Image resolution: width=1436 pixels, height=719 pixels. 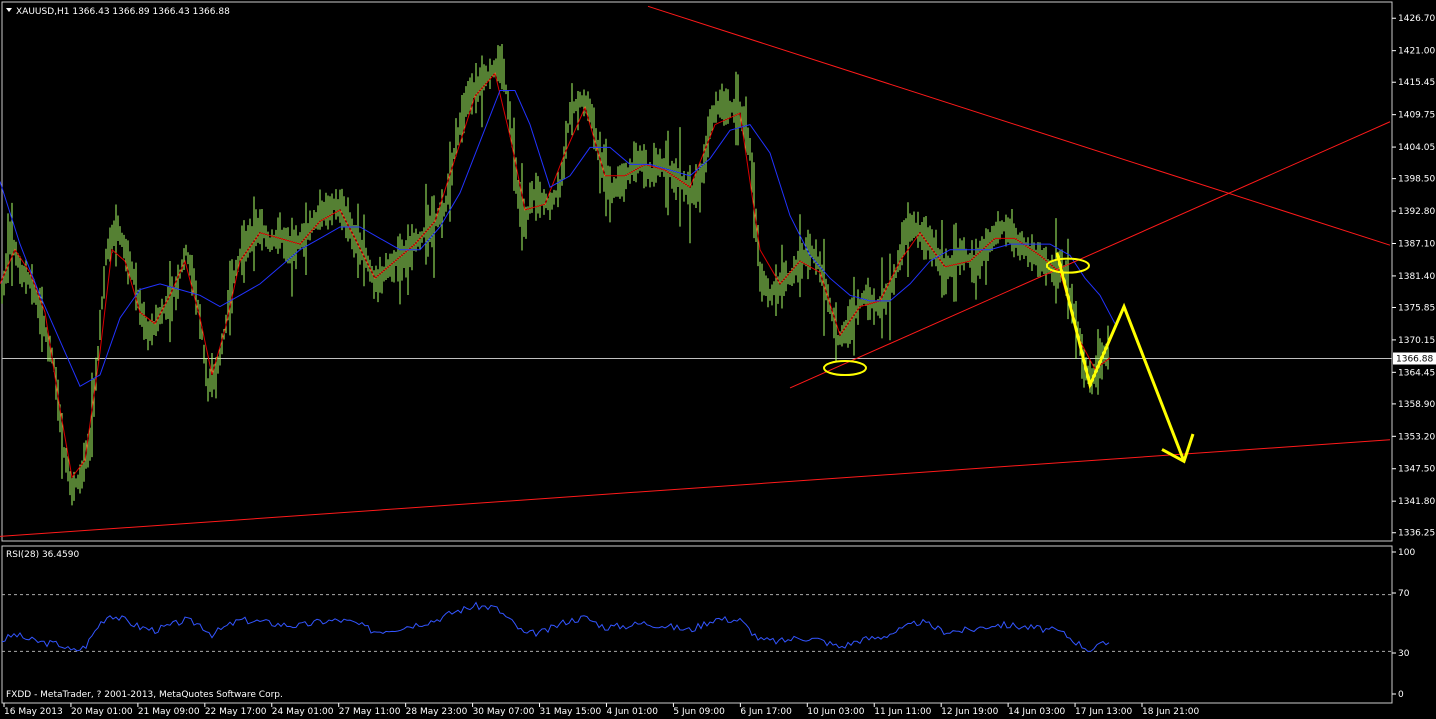 I want to click on price-tick-label: 1336.25, so click(x=1416, y=534).